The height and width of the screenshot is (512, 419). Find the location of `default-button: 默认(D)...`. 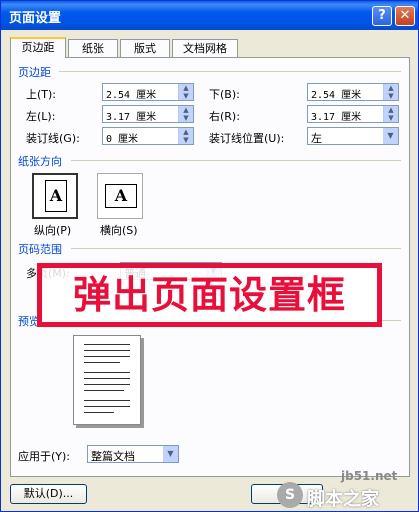

default-button: 默认(D)... is located at coordinates (48, 494).